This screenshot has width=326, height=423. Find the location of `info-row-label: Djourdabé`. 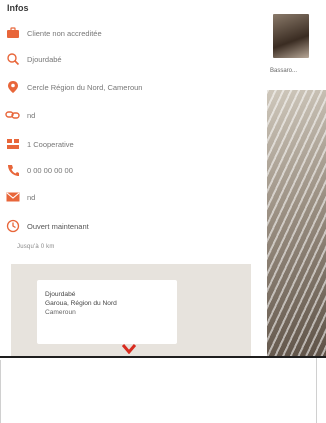

info-row-label: Djourdabé is located at coordinates (44, 59).